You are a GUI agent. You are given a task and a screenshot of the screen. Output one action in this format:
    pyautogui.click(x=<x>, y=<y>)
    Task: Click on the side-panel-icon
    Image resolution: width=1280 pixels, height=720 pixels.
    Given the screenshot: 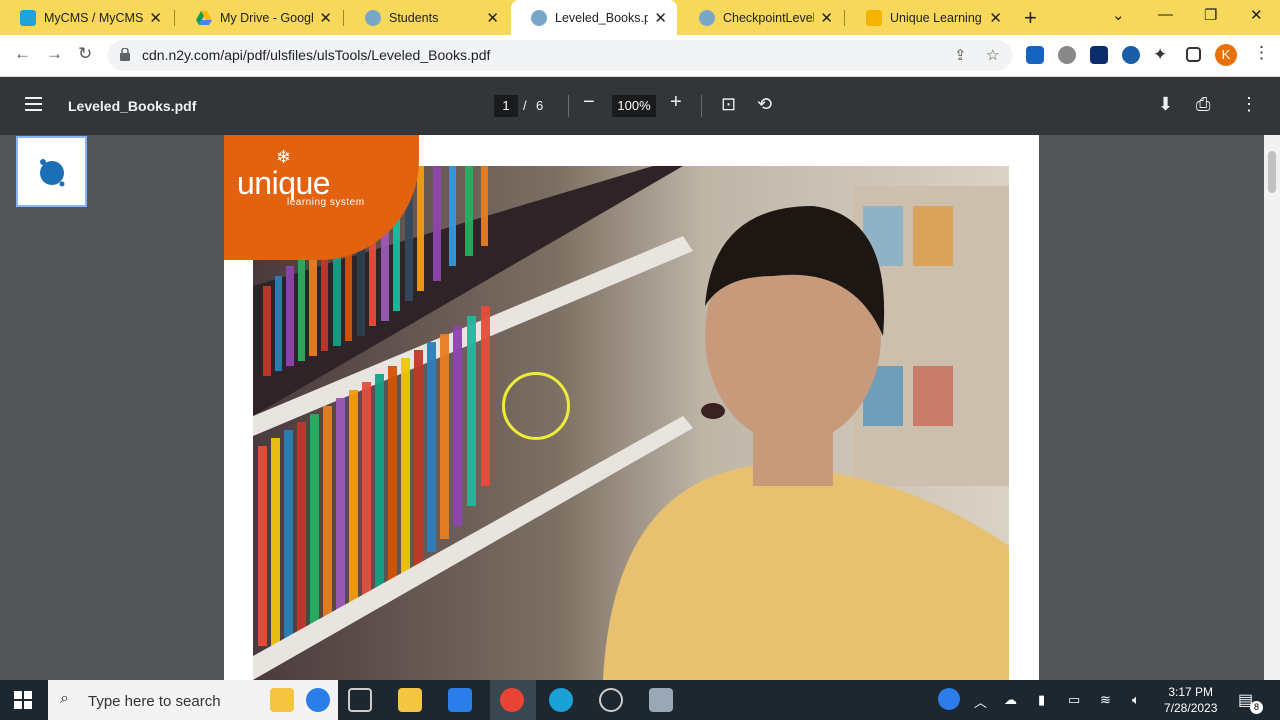 What is the action you would take?
    pyautogui.click(x=1193, y=54)
    